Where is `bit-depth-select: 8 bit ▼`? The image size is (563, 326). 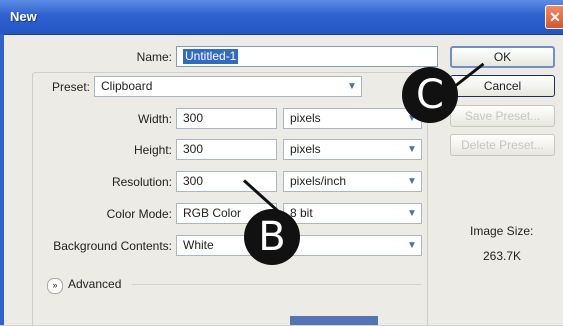 bit-depth-select: 8 bit ▼ is located at coordinates (352, 213).